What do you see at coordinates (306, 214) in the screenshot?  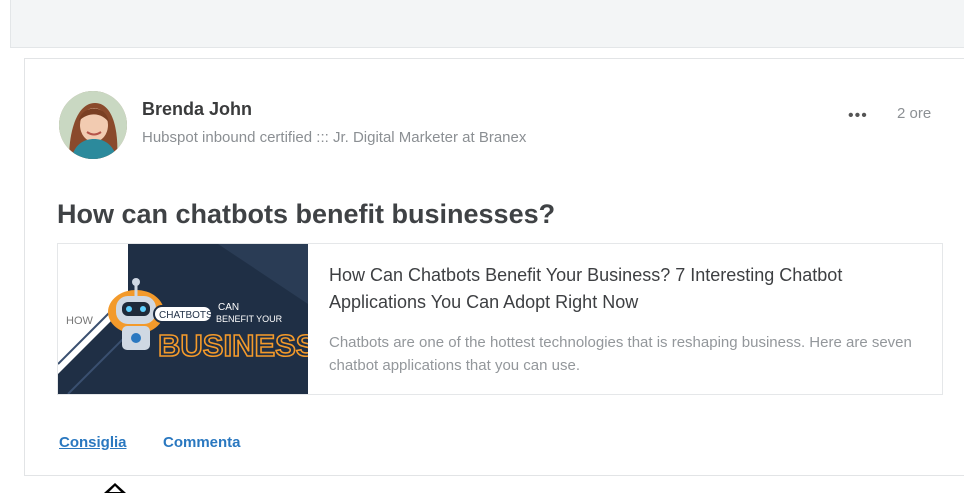 I see `post-title: How can chatbots benefit businesses?` at bounding box center [306, 214].